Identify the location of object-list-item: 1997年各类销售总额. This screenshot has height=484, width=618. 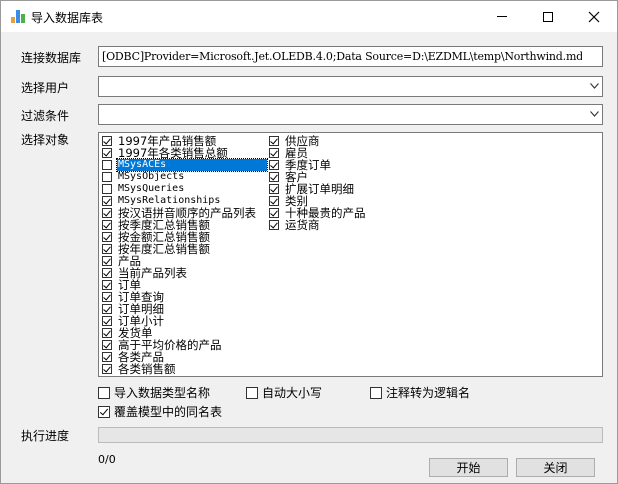
(184, 153).